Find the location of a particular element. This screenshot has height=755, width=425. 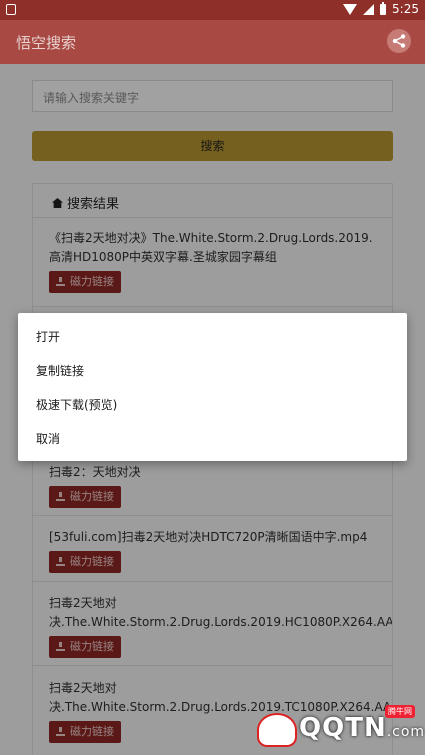

watermark-tag: 腾牛网 is located at coordinates (400, 711).